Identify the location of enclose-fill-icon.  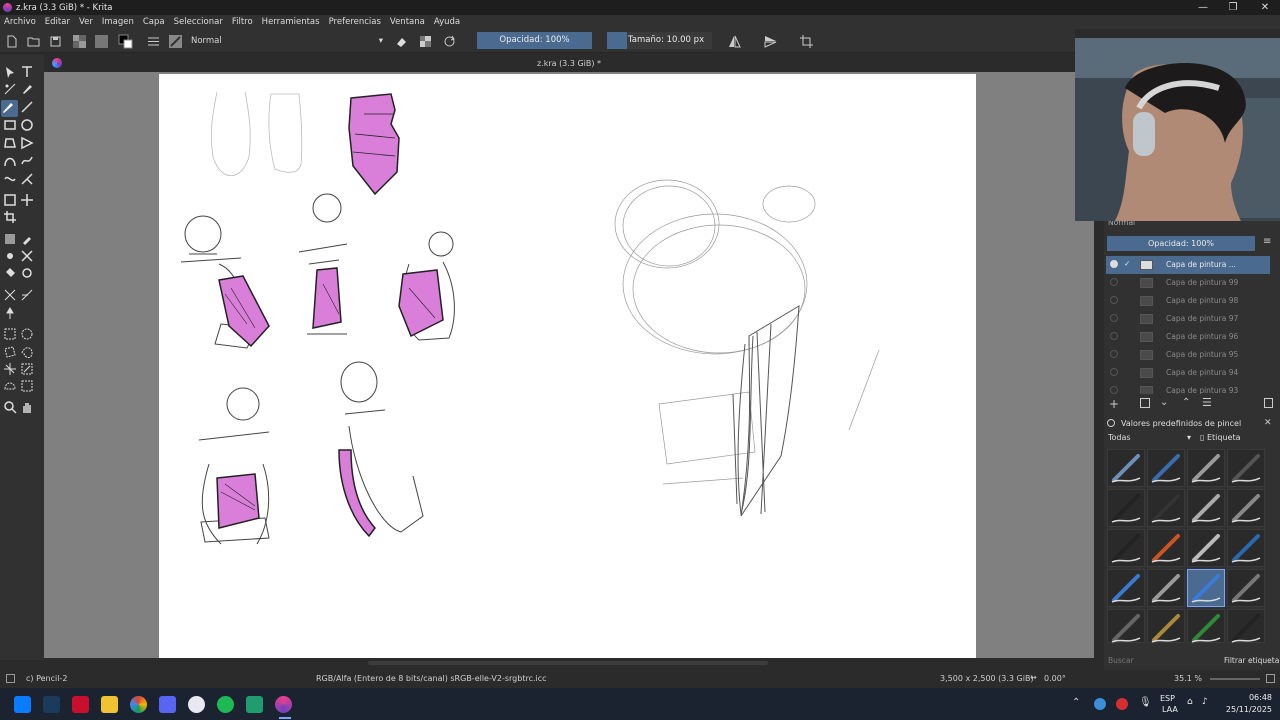
(27, 273).